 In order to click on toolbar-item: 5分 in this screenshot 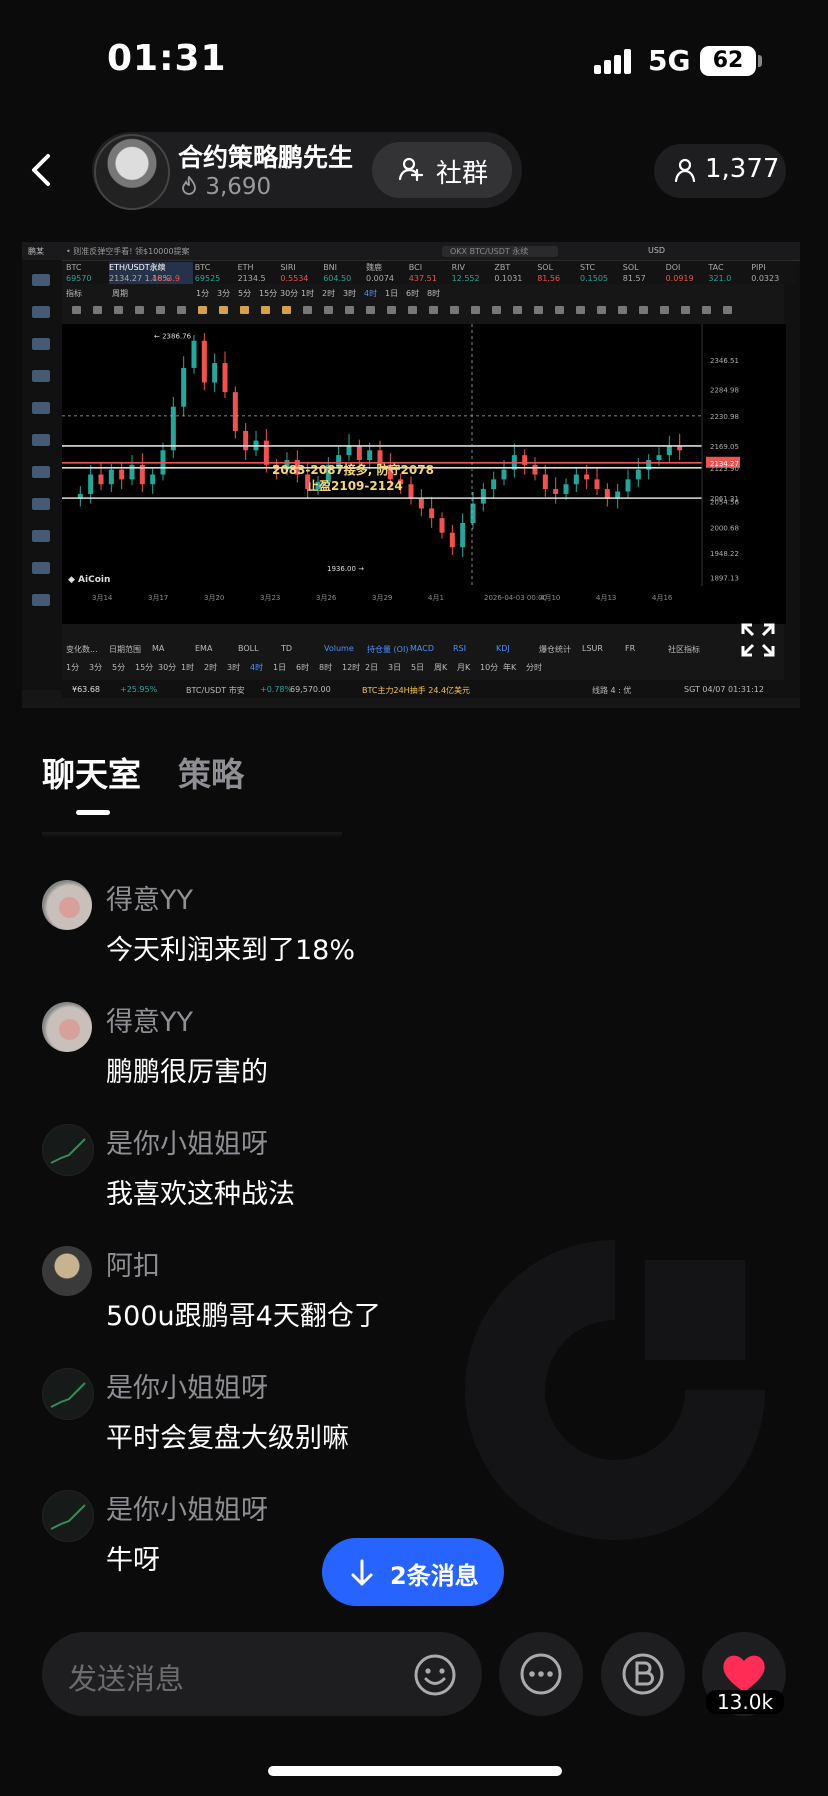, I will do `click(244, 293)`.